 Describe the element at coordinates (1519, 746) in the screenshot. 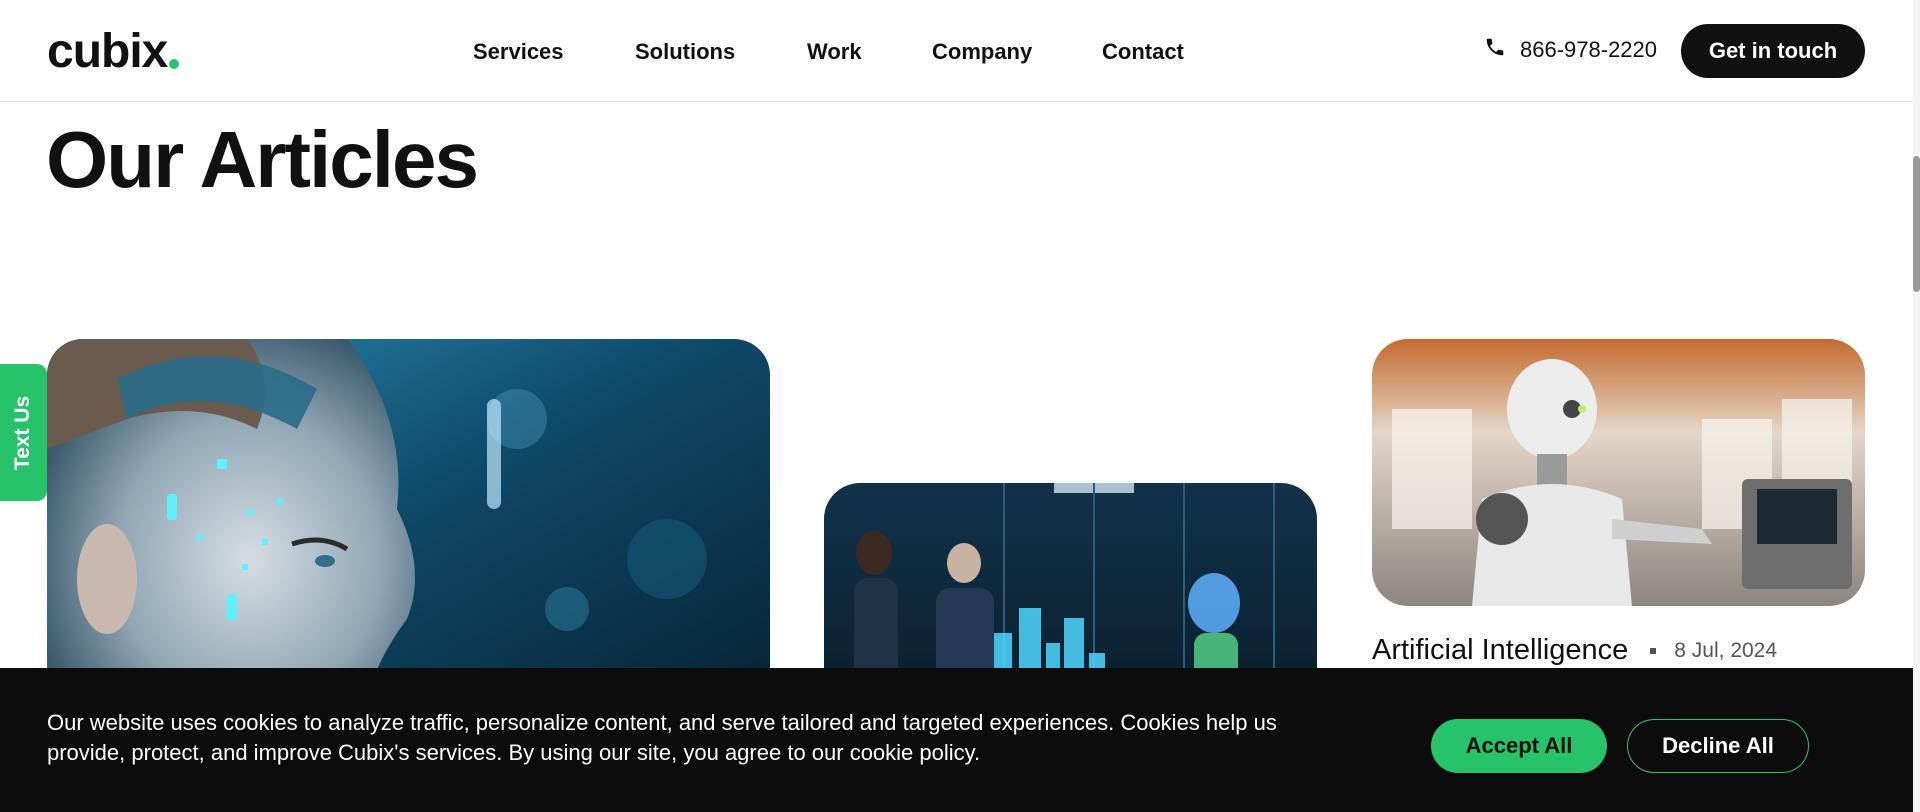

I see `accept-all-button: Accept All` at that location.